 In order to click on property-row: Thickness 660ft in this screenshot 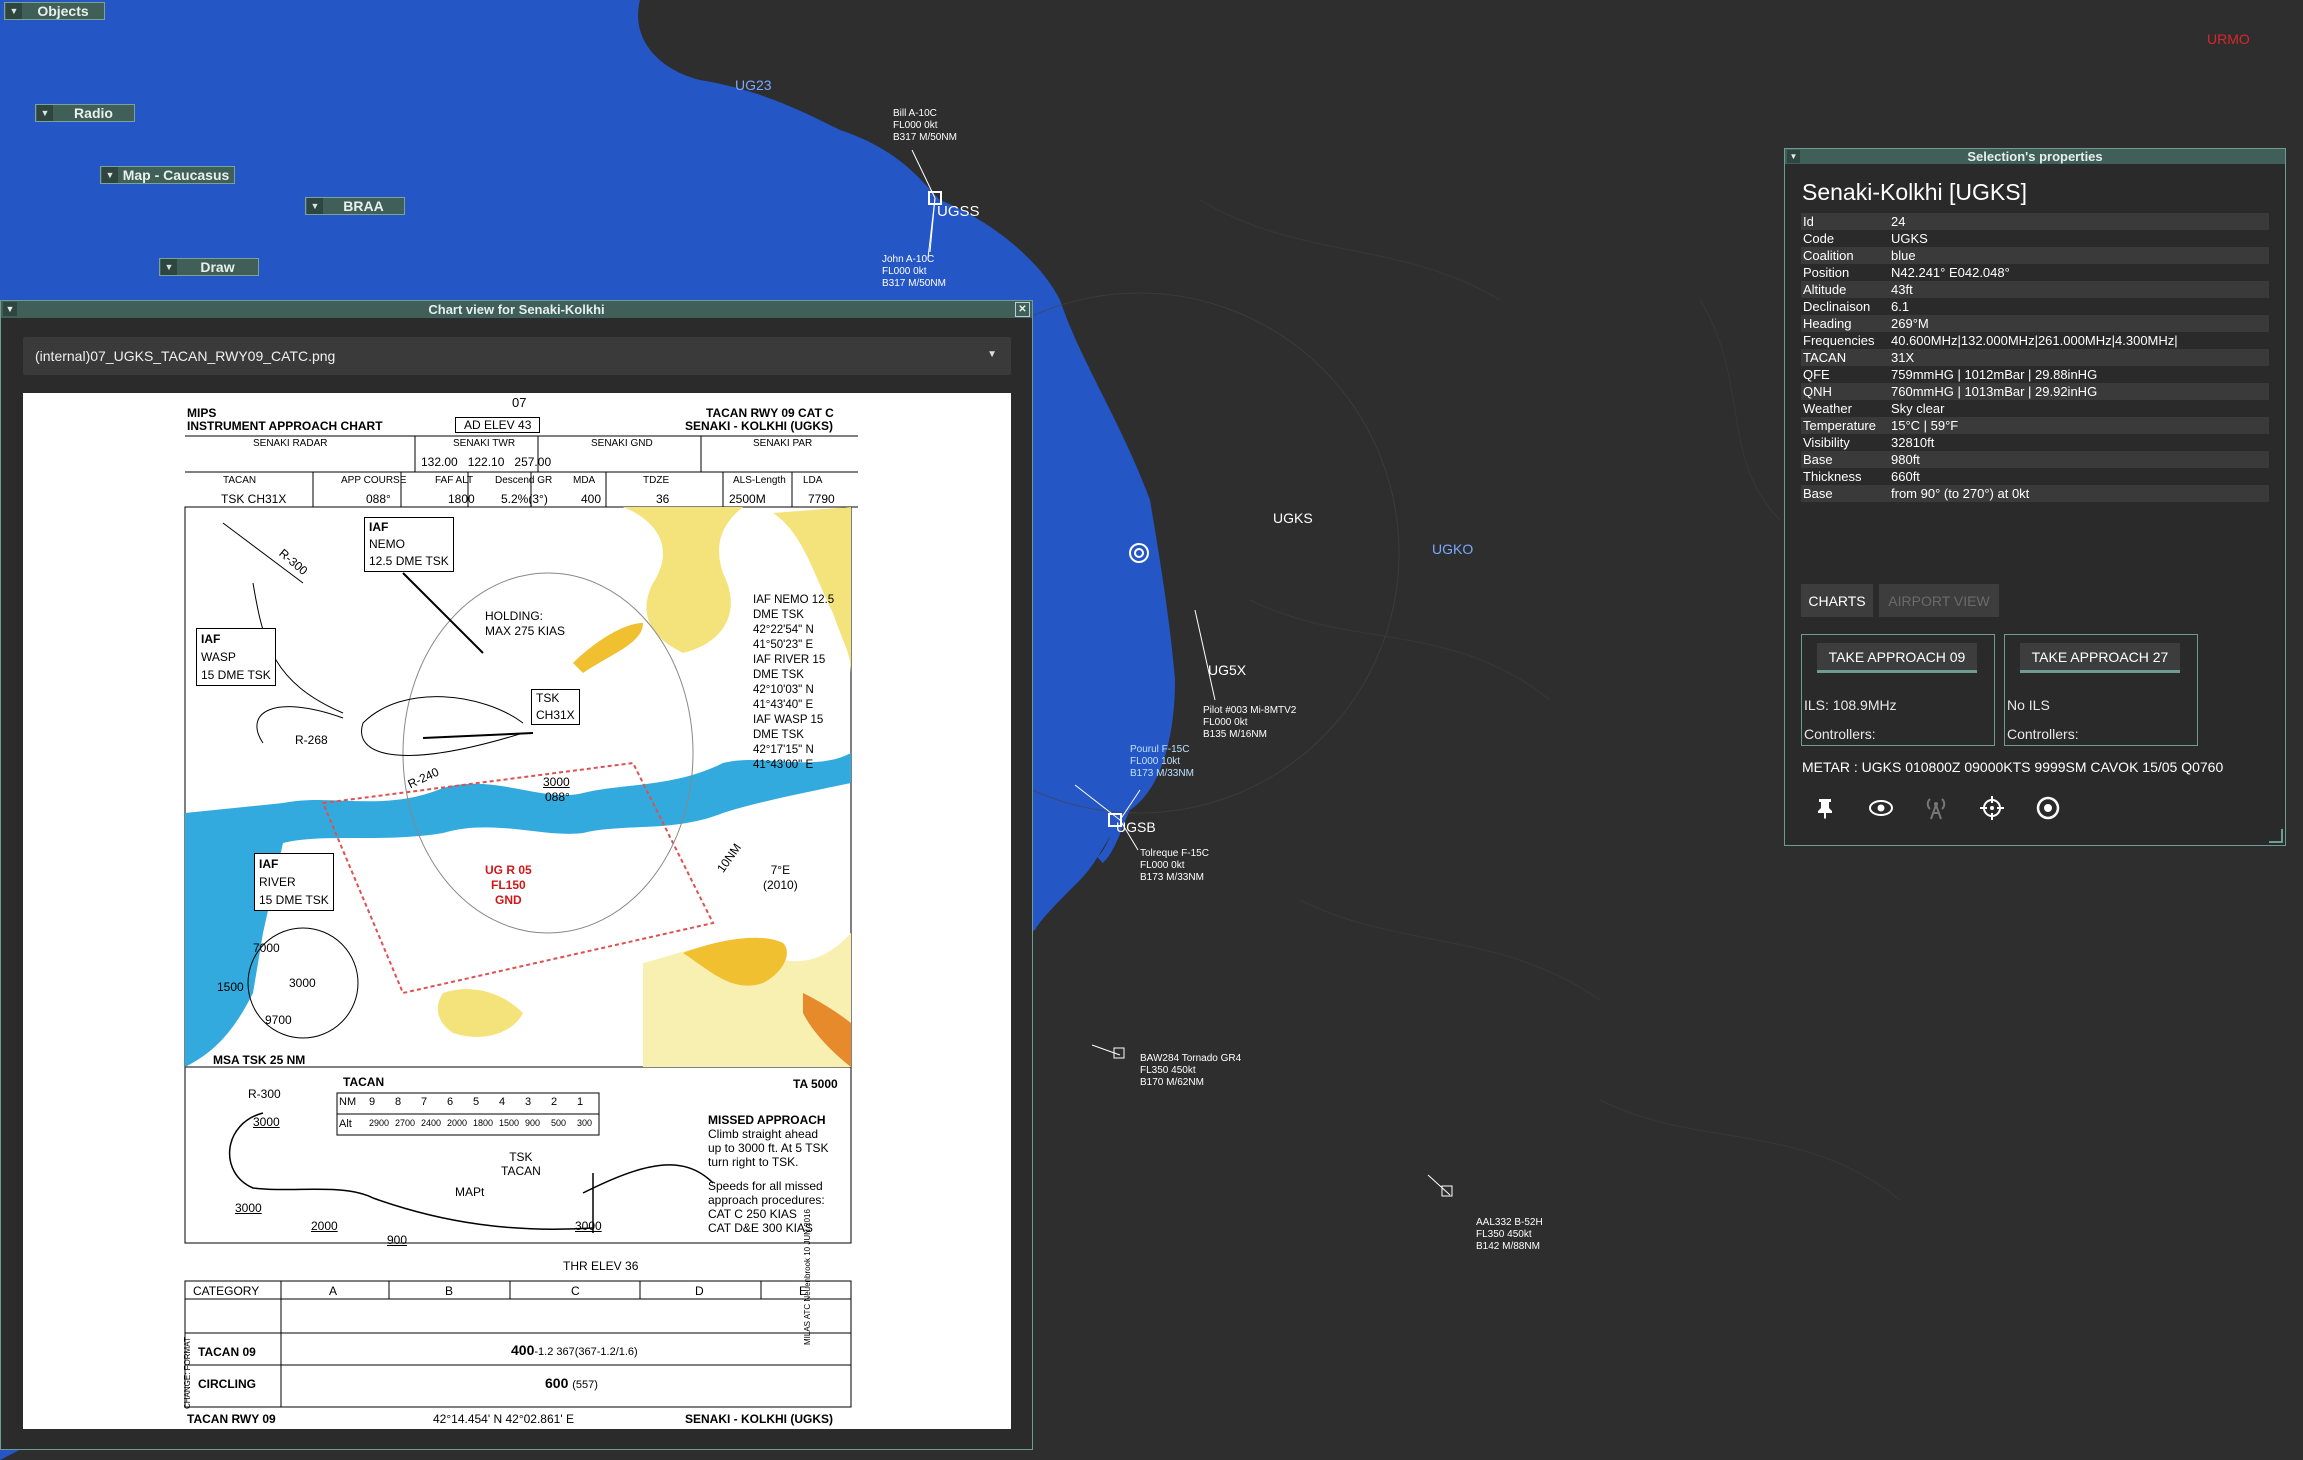, I will do `click(1861, 476)`.